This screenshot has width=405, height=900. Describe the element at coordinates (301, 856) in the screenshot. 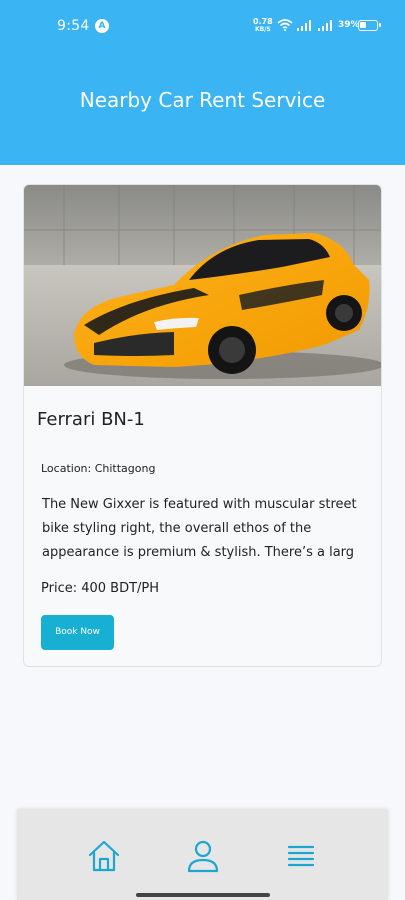

I see `menu-icon` at that location.